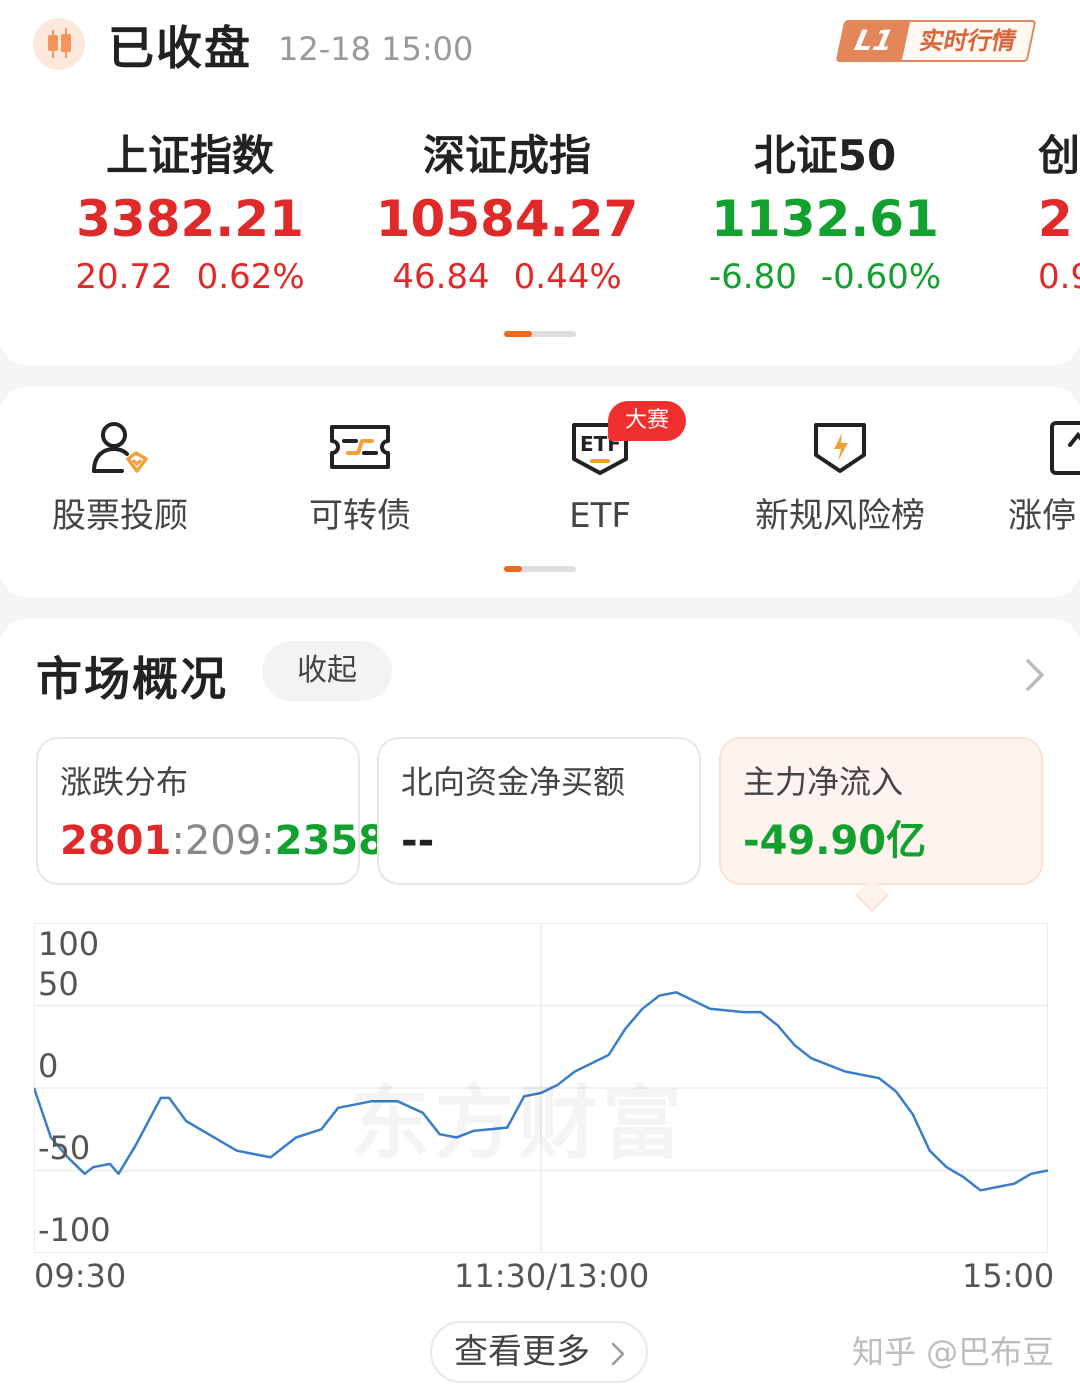  I want to click on realtime-quote-badge: L1 实时行情, so click(936, 41).